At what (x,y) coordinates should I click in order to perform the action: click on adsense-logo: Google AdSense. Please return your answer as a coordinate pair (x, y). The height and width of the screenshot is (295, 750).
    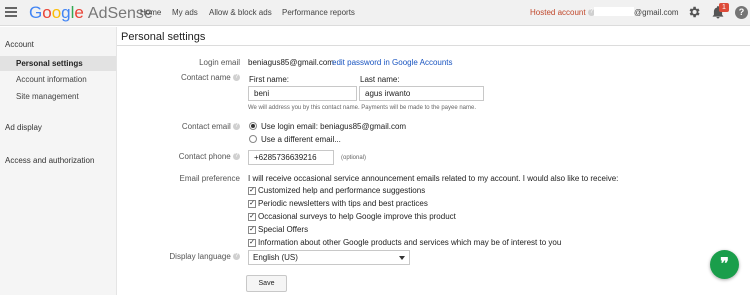
    Looking at the image, I should click on (91, 13).